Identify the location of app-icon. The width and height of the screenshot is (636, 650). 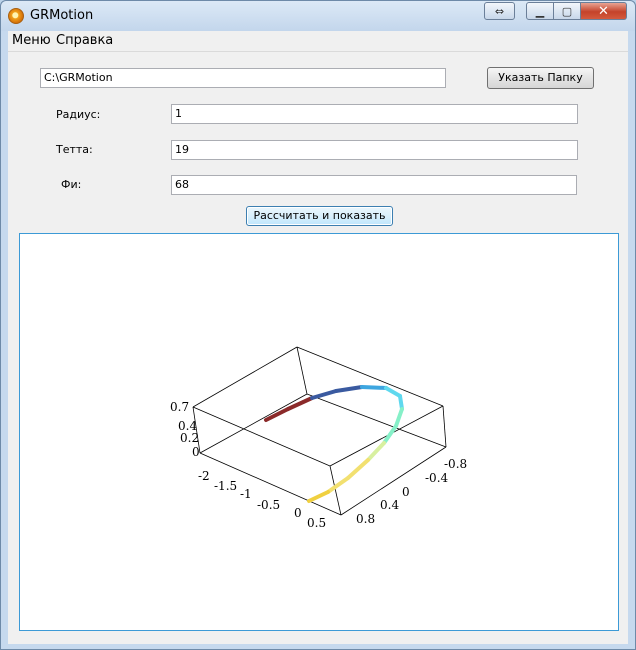
(16, 16).